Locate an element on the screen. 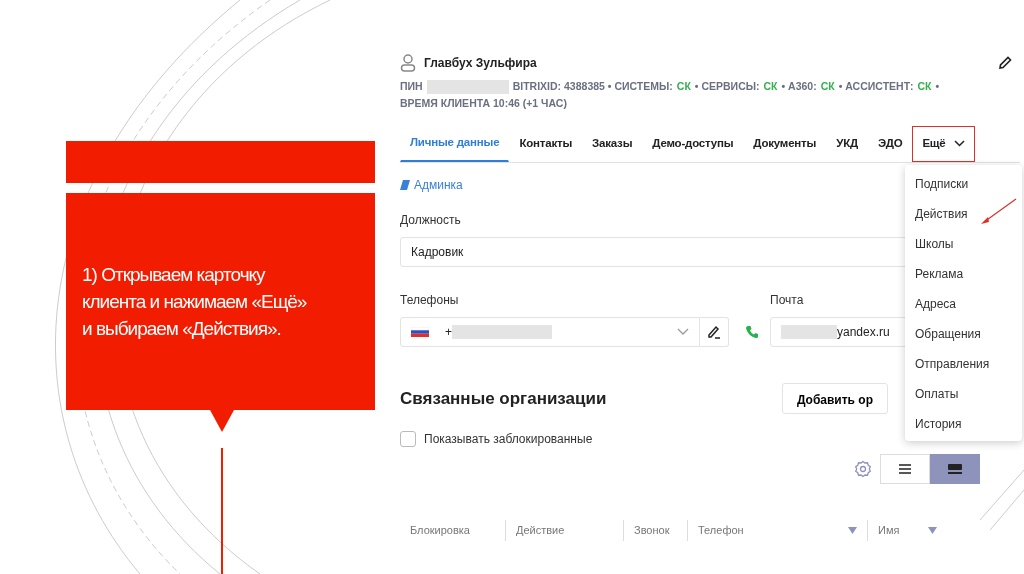  menu-item: Подписки is located at coordinates (963, 183).